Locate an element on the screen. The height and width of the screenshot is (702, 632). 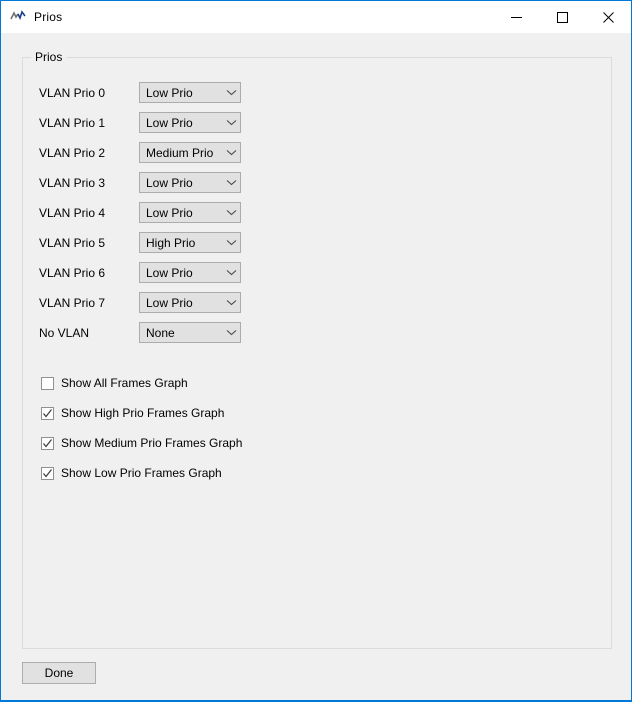
row-vlan-prio-5: VLAN Prio 5 High Prio is located at coordinates (140, 242).